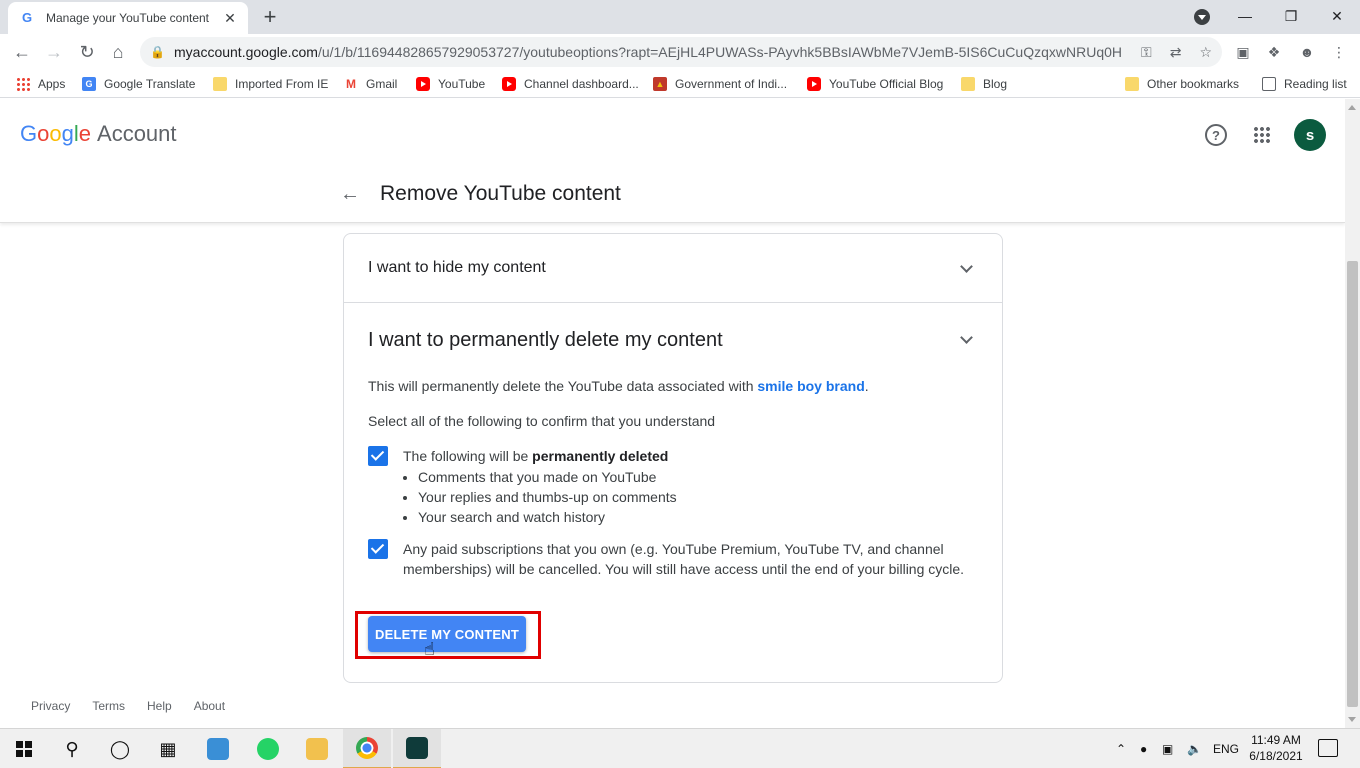 The image size is (1360, 768). What do you see at coordinates (680, 17) in the screenshot?
I see `browser-tabstrip: G Manage your YouTube content ✕ + — ❐ ✕` at bounding box center [680, 17].